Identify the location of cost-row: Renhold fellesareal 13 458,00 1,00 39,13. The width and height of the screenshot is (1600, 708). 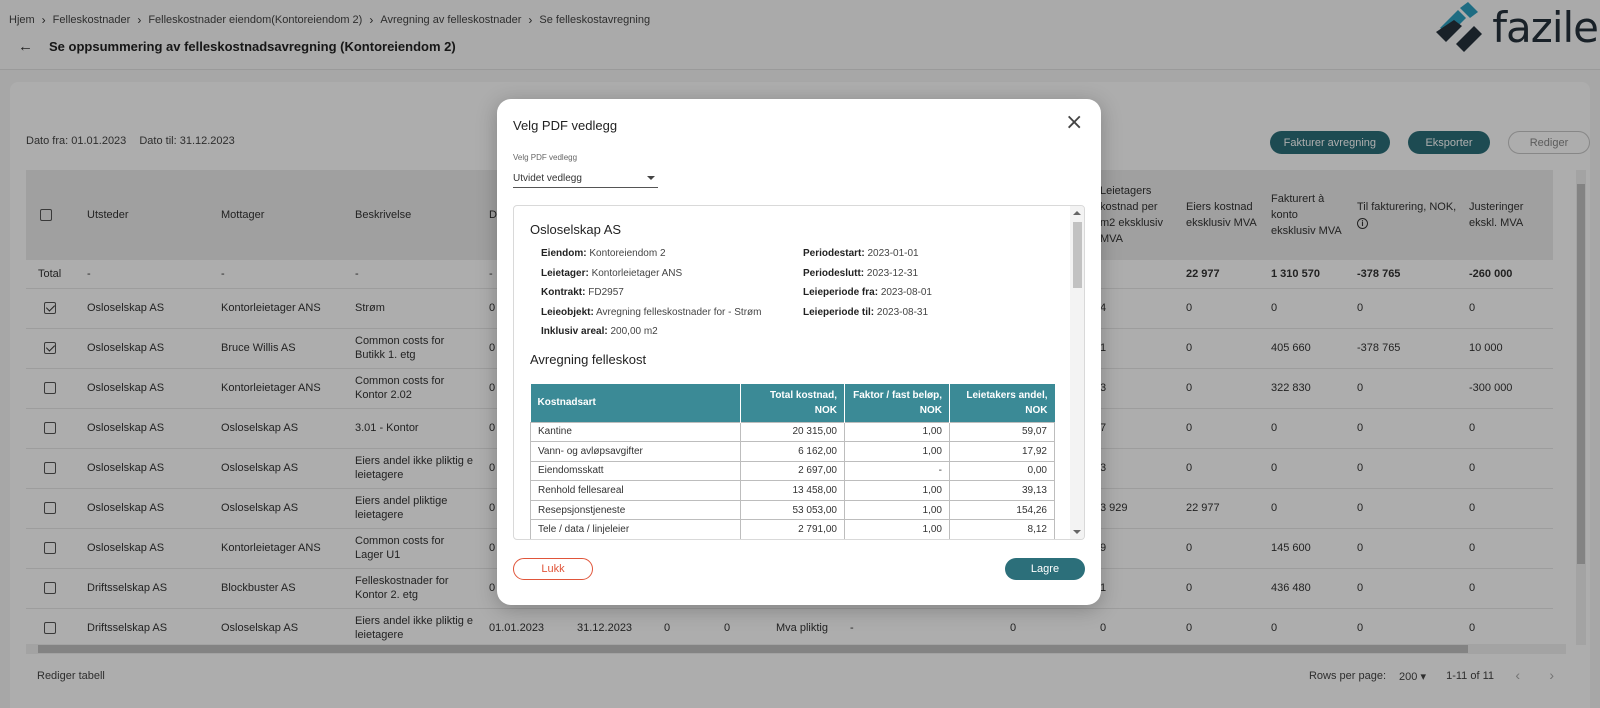
(792, 490).